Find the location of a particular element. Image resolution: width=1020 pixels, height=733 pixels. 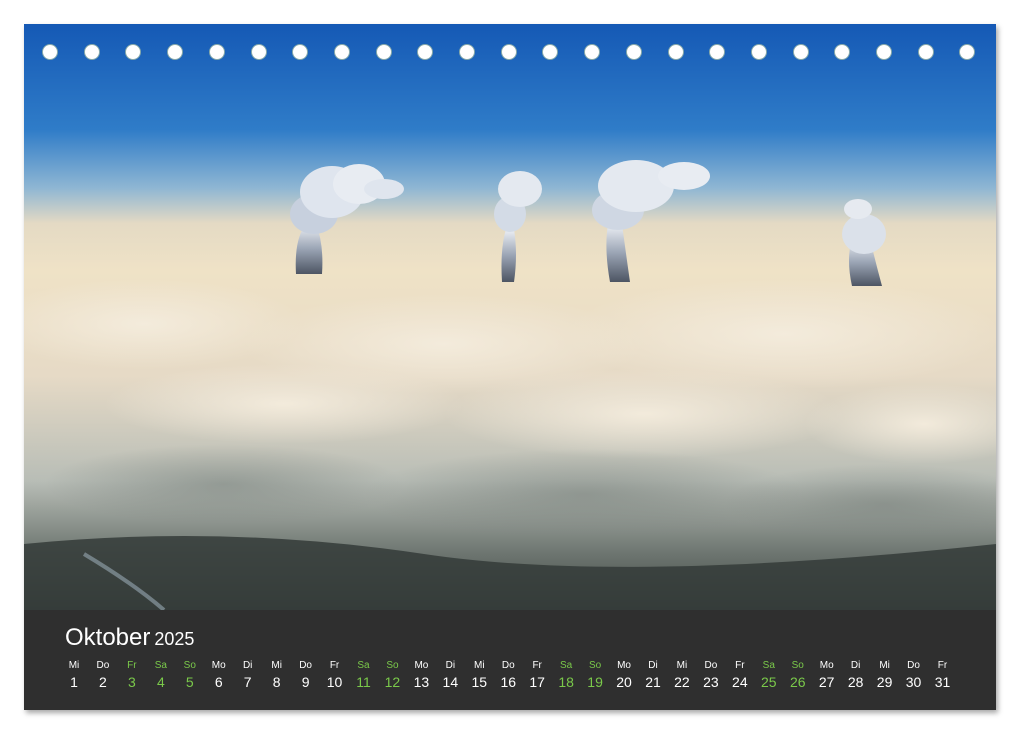

day-number: 27 is located at coordinates (826, 682).